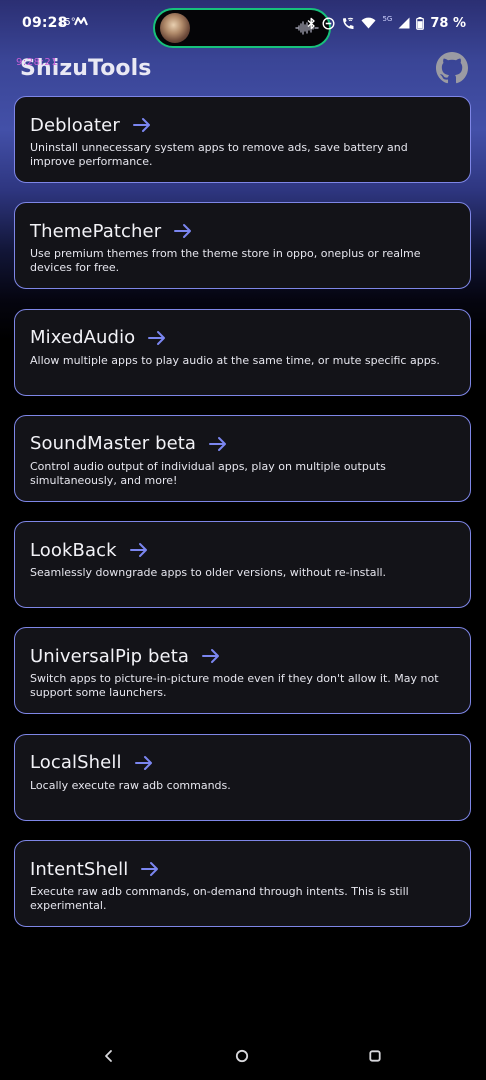  Describe the element at coordinates (404, 23) in the screenshot. I see `cellular-signal-icon` at that location.